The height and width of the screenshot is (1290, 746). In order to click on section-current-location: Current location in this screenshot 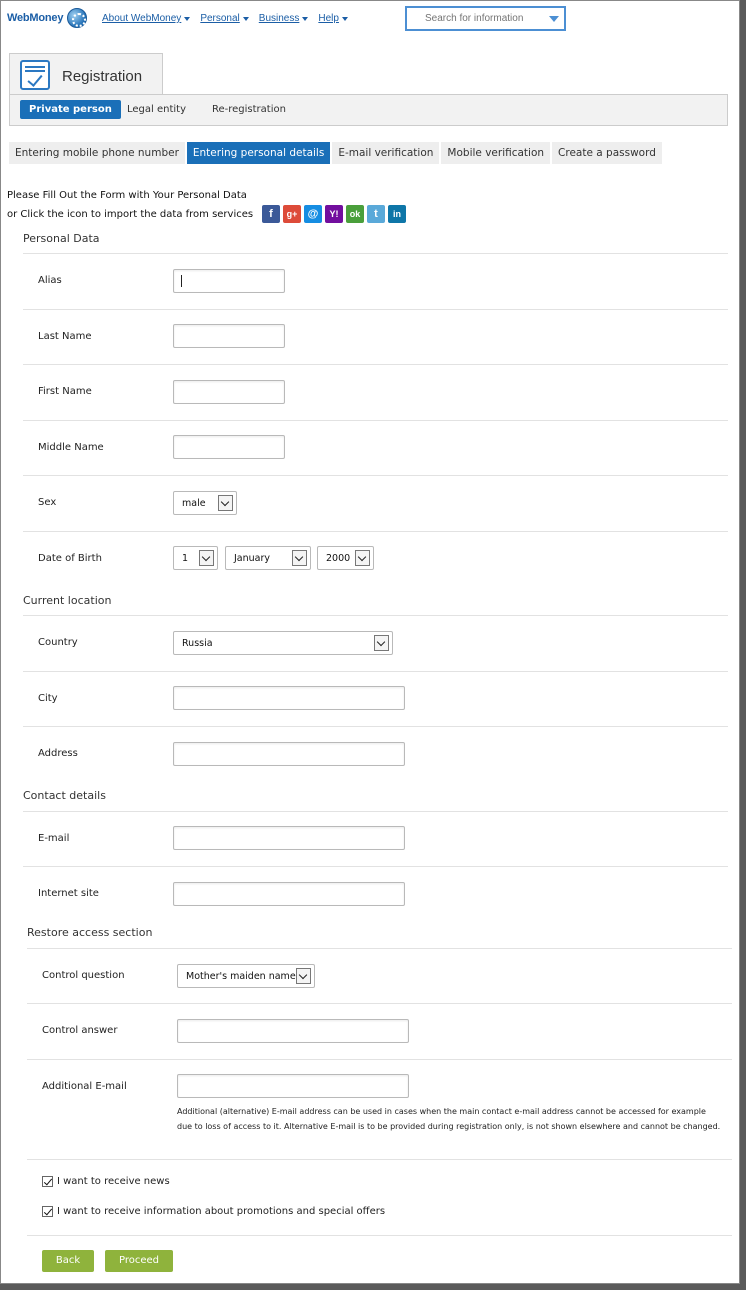, I will do `click(67, 600)`.